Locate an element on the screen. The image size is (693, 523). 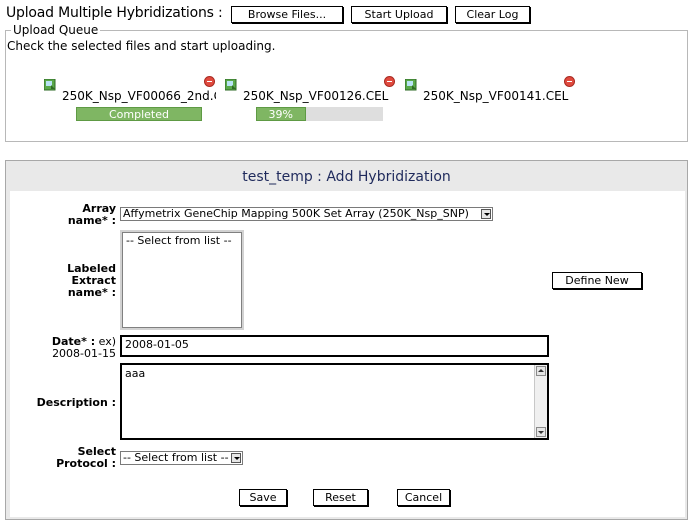
save-button: Save is located at coordinates (263, 497).